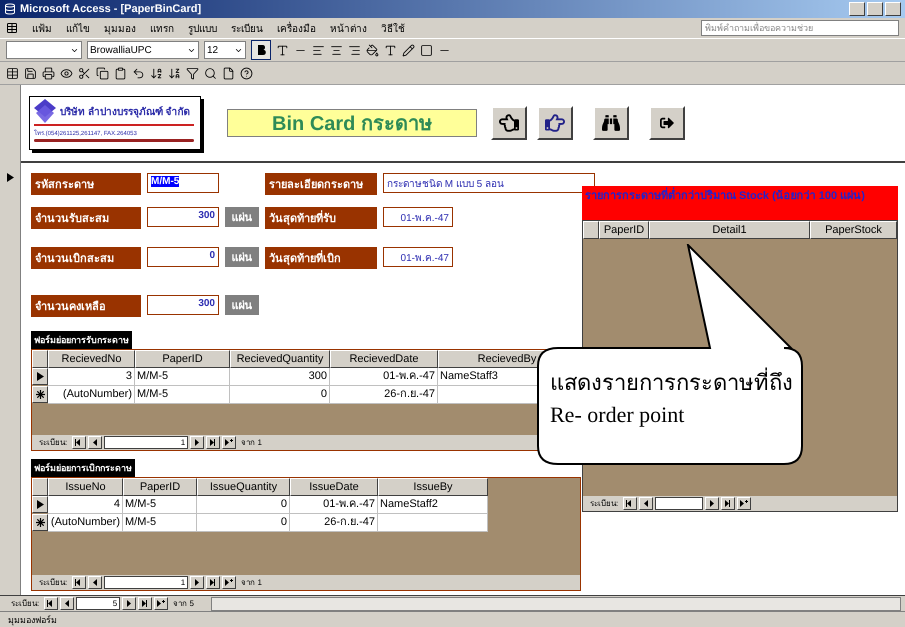 This screenshot has width=905, height=627. What do you see at coordinates (85, 487) in the screenshot?
I see `column-header: IssueNo` at bounding box center [85, 487].